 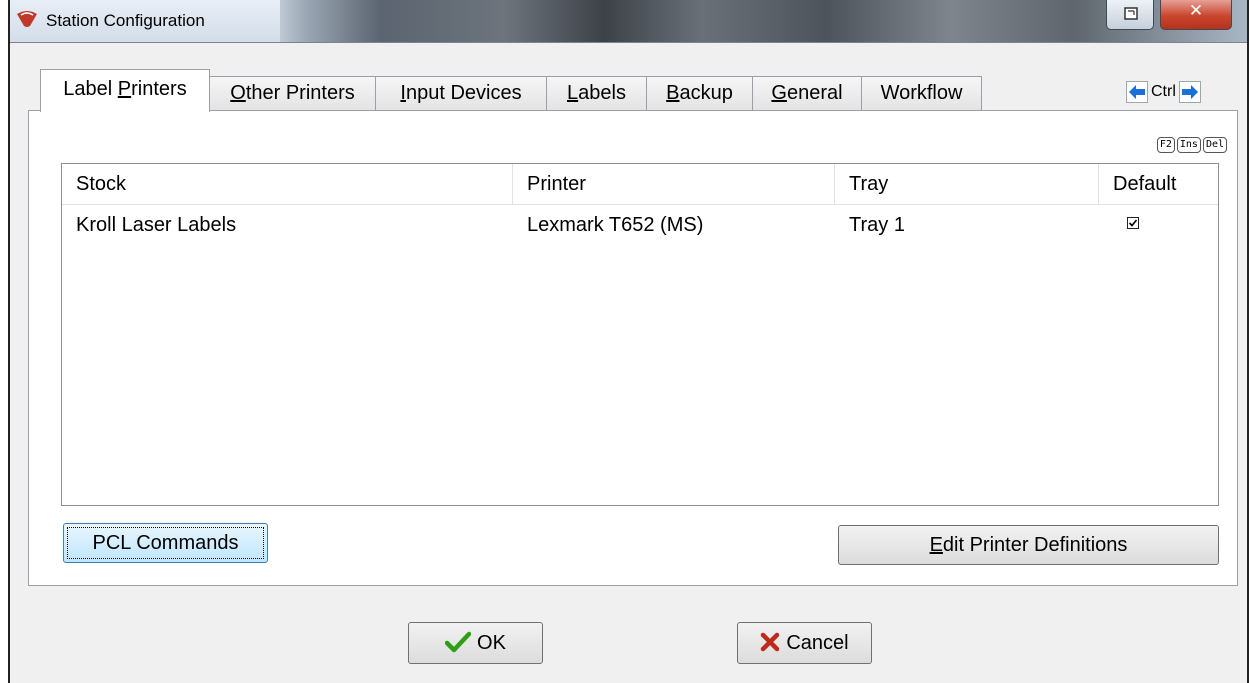 I want to click on cell-printer: Lexmark T652 (MS), so click(x=615, y=225).